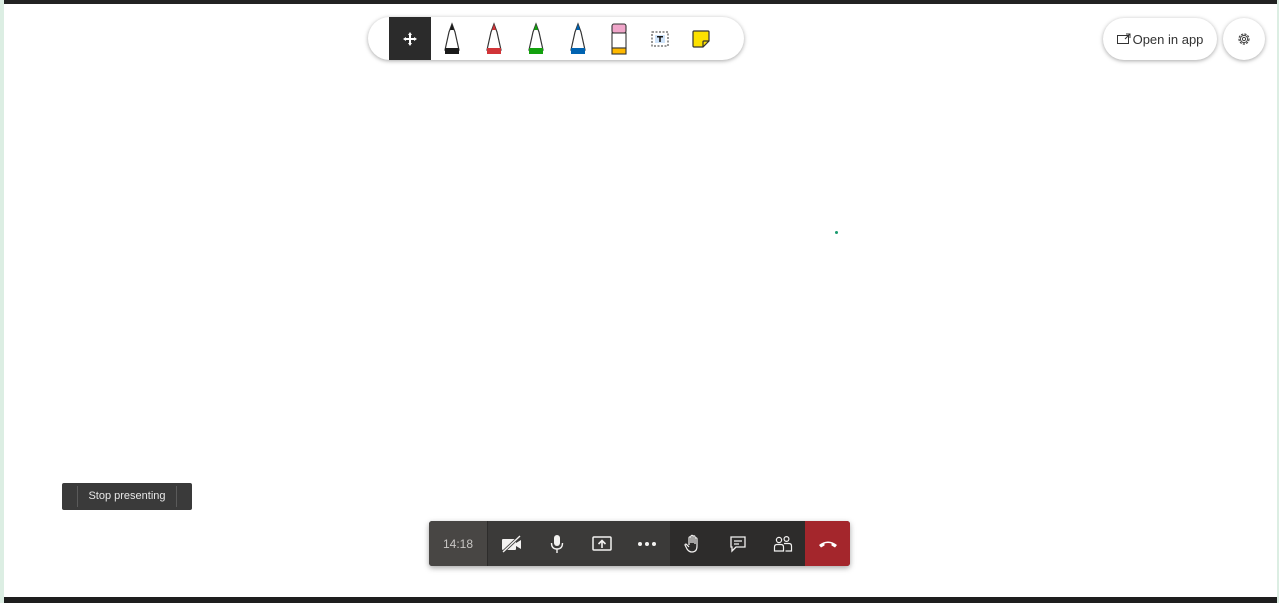  I want to click on green-pen-button, so click(536, 38).